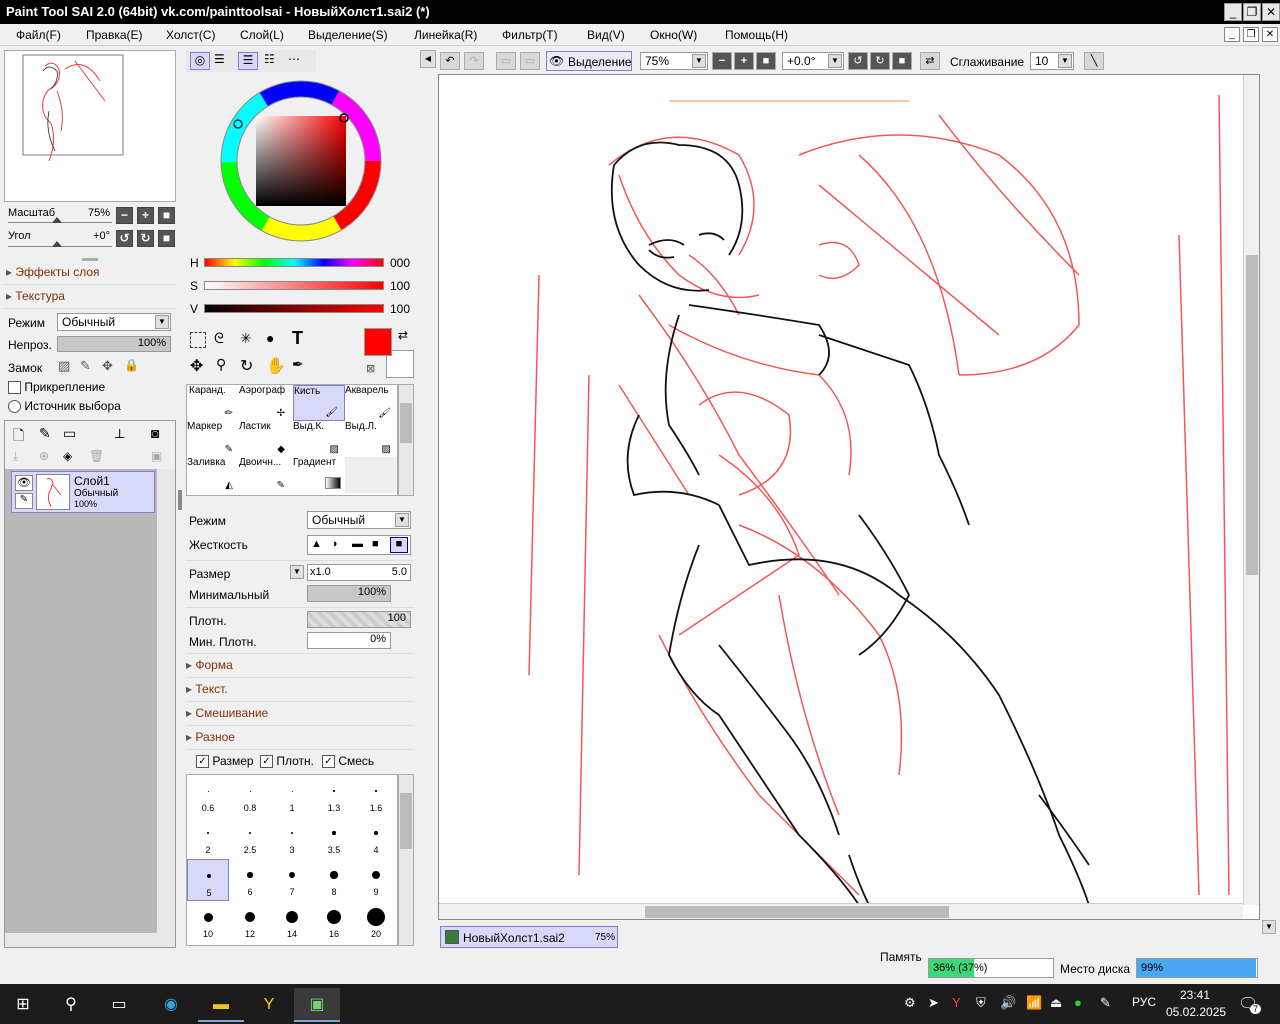 This screenshot has width=1280, height=1024. I want to click on layer-item: 👁 ✎ Слой1 Обычный 100%, so click(83, 492).